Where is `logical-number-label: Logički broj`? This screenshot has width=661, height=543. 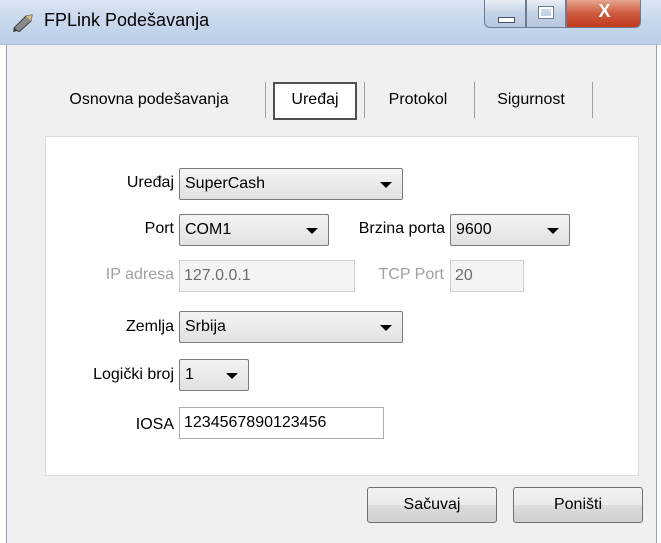
logical-number-label: Logički broj is located at coordinates (133, 374).